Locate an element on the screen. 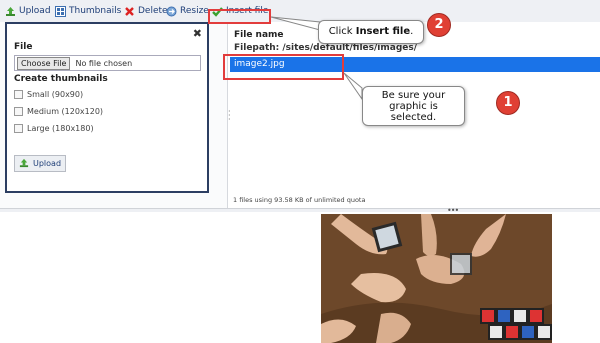 The height and width of the screenshot is (343, 600). step-1-badge: 1 is located at coordinates (508, 103).